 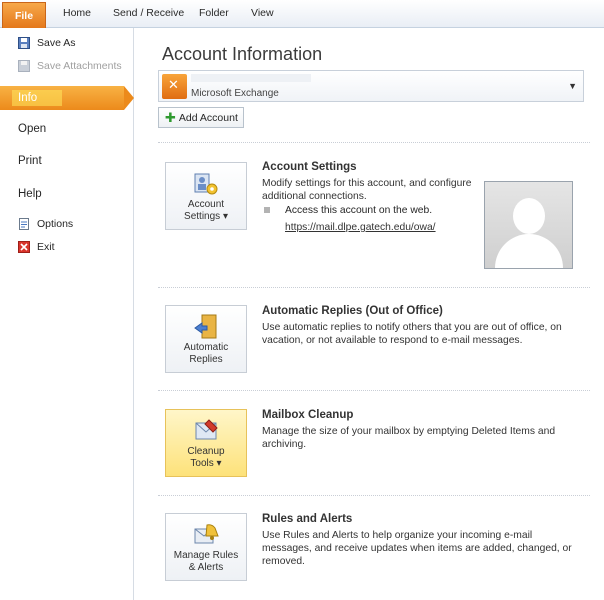 What do you see at coordinates (206, 359) in the screenshot?
I see `automatic-replies-line2: Replies` at bounding box center [206, 359].